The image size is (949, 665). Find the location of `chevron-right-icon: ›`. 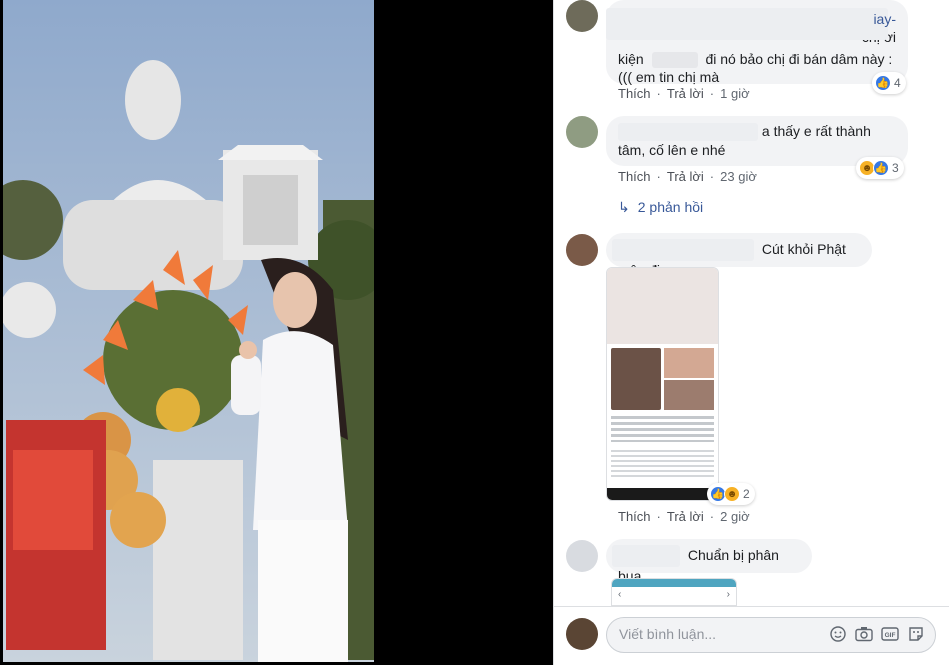

chevron-right-icon: › is located at coordinates (728, 594).